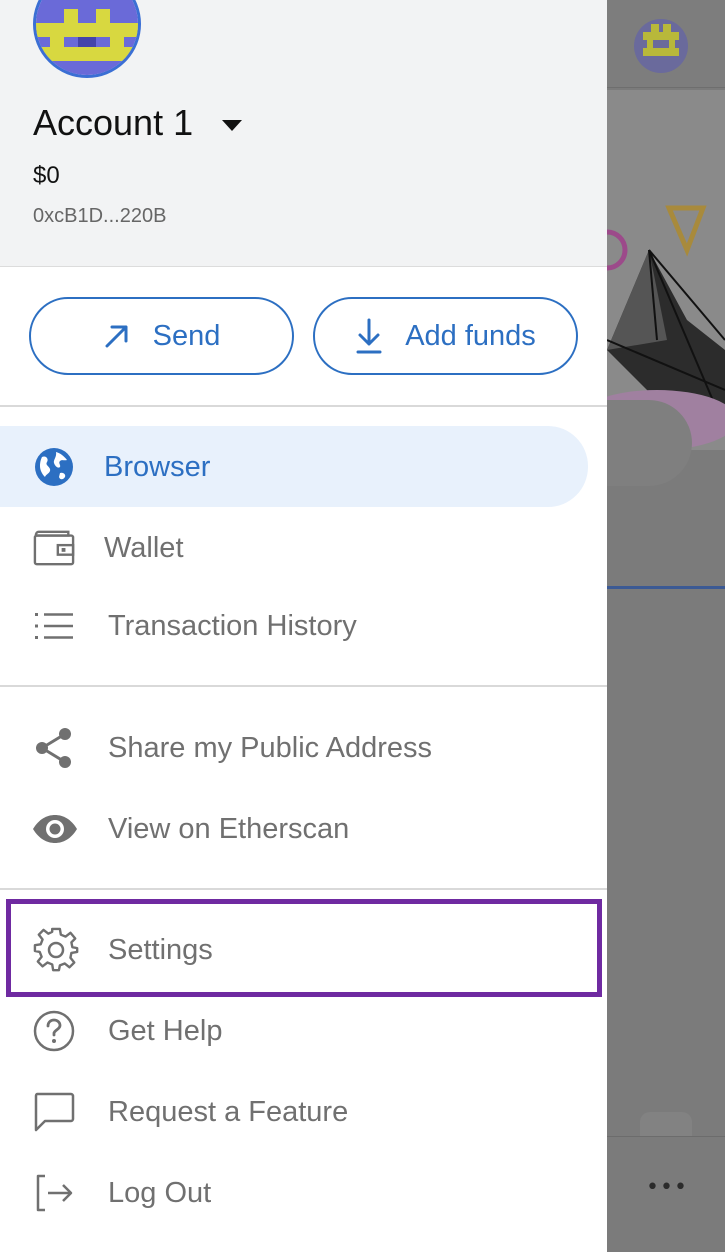 The width and height of the screenshot is (725, 1252). Describe the element at coordinates (228, 1111) in the screenshot. I see `nav-item-label: Request a Feature` at that location.